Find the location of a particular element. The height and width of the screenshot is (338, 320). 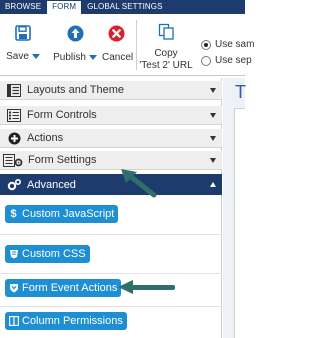

ribbon-separator is located at coordinates (136, 45).